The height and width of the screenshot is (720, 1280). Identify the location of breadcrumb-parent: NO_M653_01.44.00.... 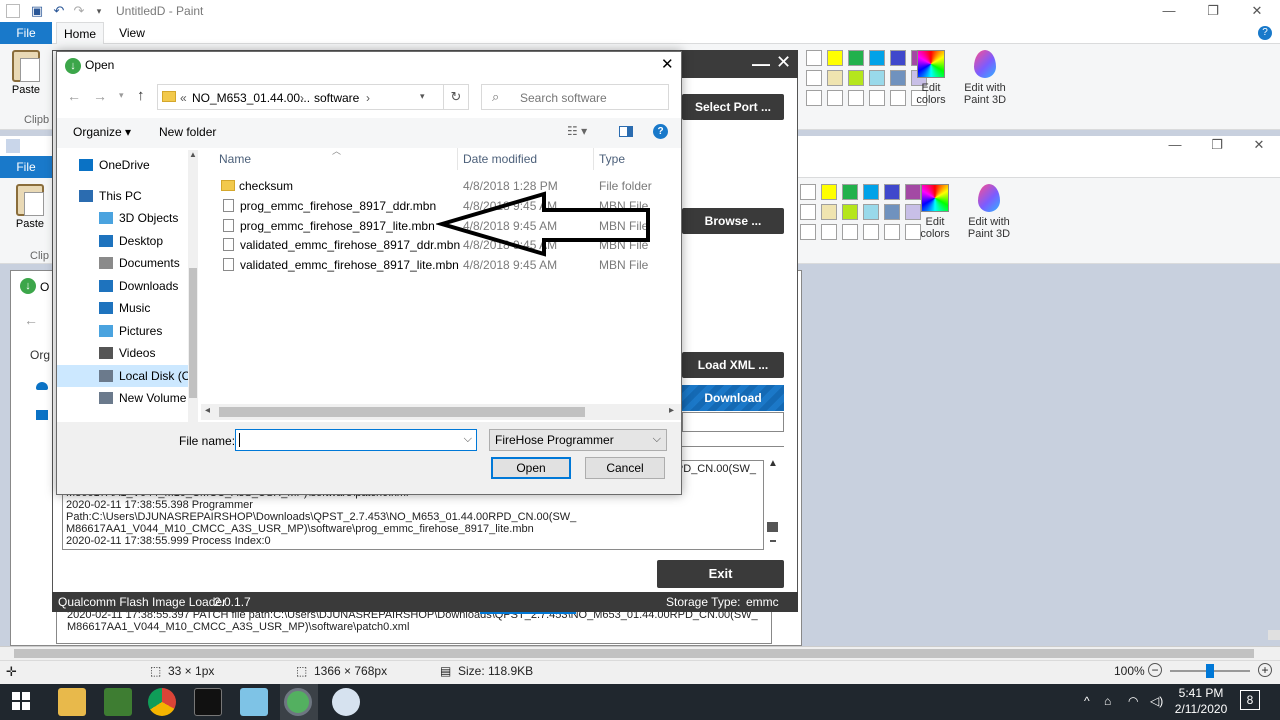
(251, 98).